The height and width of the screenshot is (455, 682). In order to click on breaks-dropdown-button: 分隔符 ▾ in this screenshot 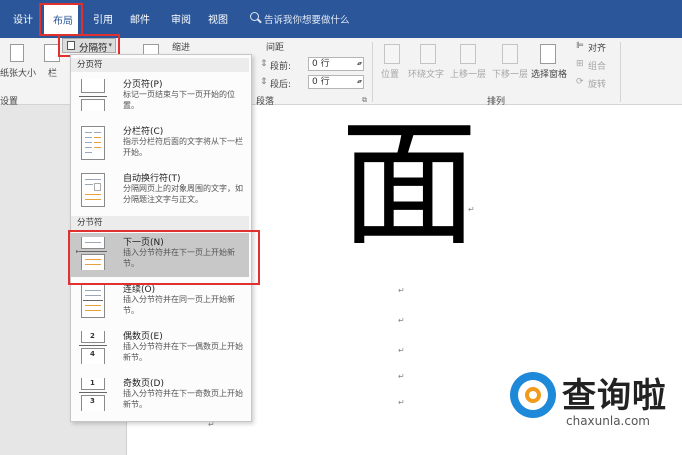, I will do `click(89, 46)`.